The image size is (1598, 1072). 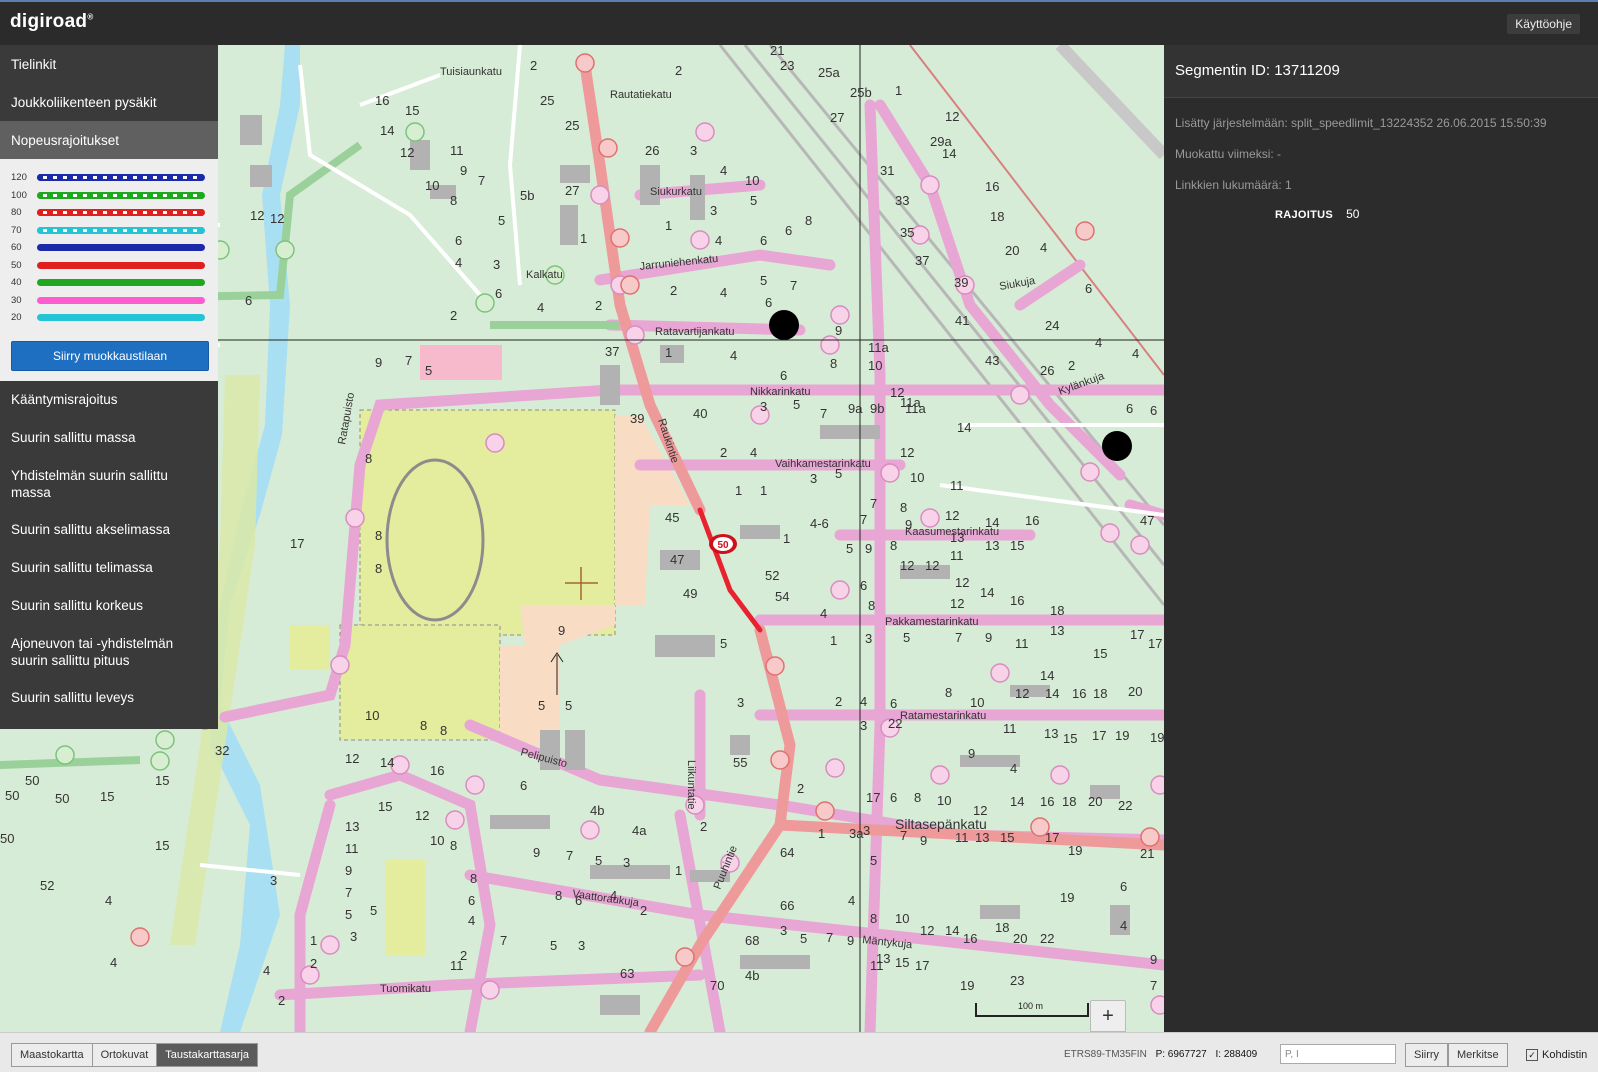 What do you see at coordinates (1117, 446) in the screenshot?
I see `segment-end-marker` at bounding box center [1117, 446].